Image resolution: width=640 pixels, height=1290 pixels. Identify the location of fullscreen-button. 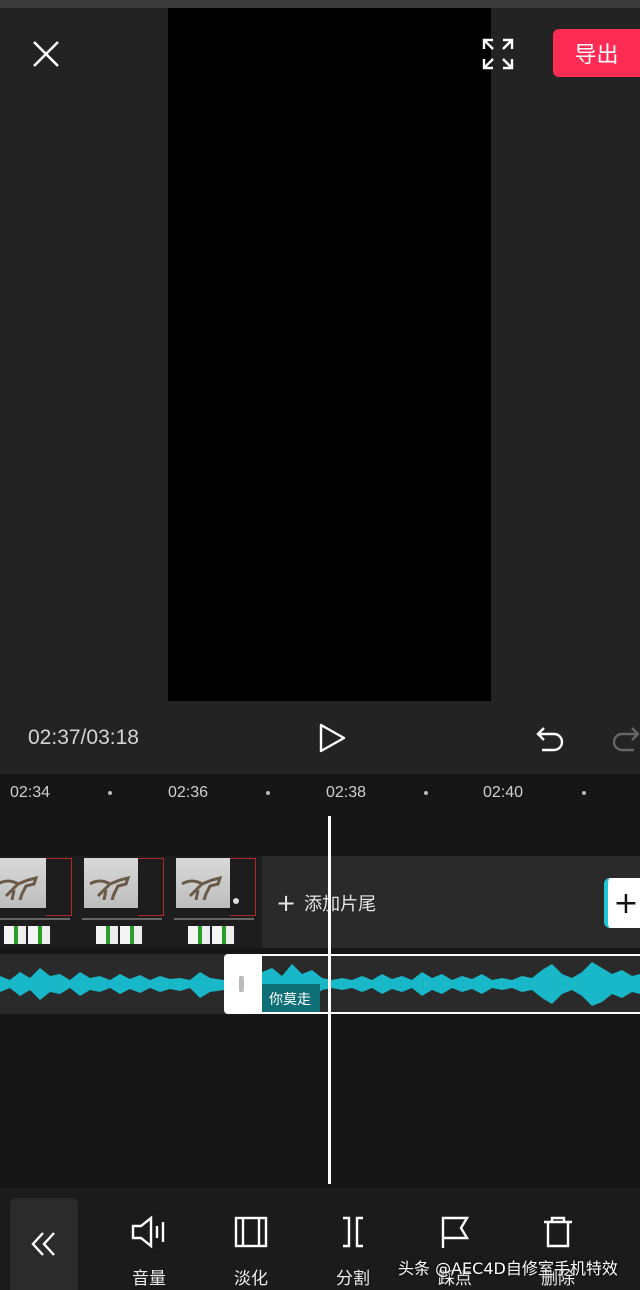
(498, 54).